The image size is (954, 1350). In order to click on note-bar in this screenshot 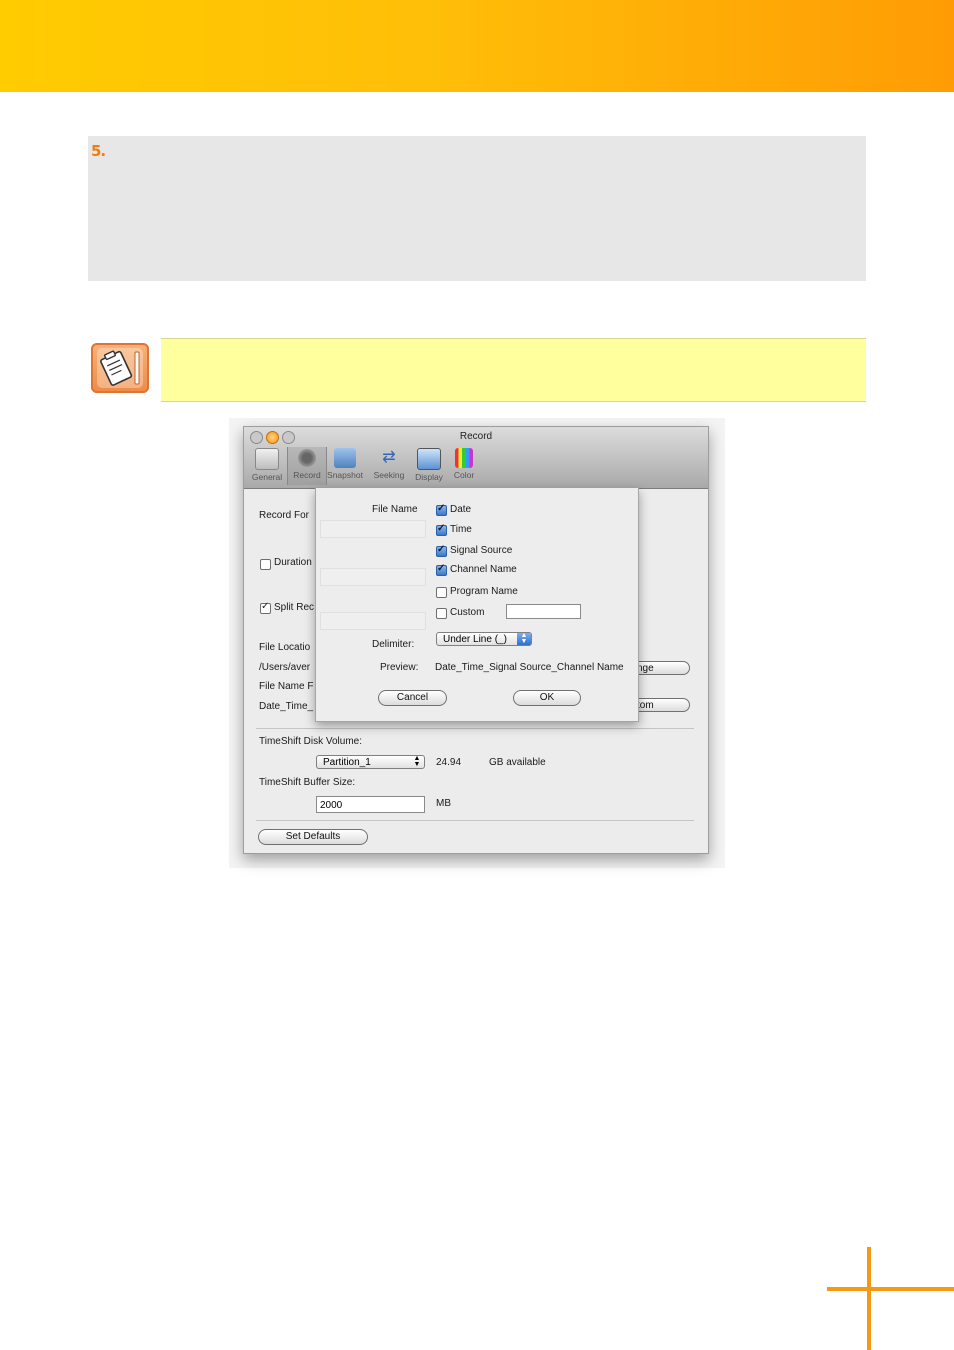, I will do `click(513, 370)`.